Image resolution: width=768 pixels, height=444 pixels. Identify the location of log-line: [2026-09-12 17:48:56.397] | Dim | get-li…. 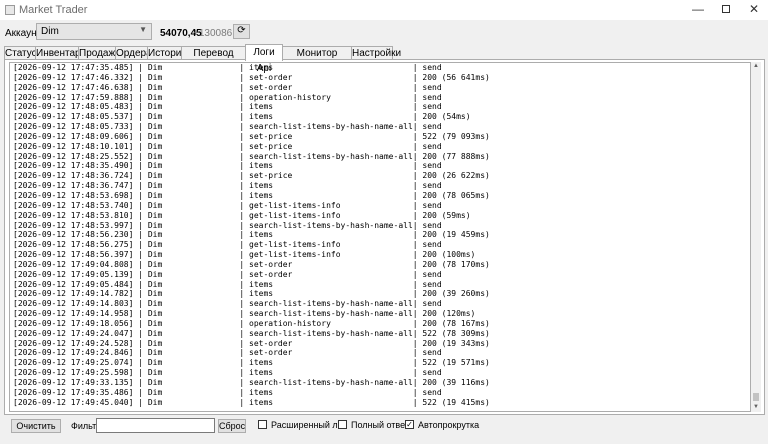
(244, 255).